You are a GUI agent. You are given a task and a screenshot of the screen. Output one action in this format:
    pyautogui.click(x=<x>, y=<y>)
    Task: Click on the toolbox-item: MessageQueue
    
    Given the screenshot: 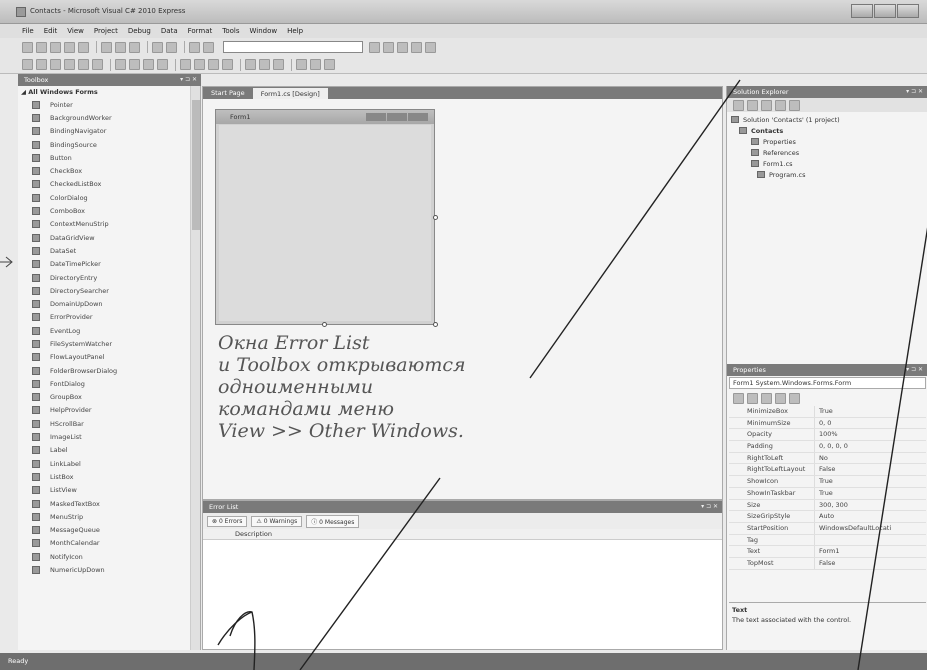 What is the action you would take?
    pyautogui.click(x=109, y=530)
    